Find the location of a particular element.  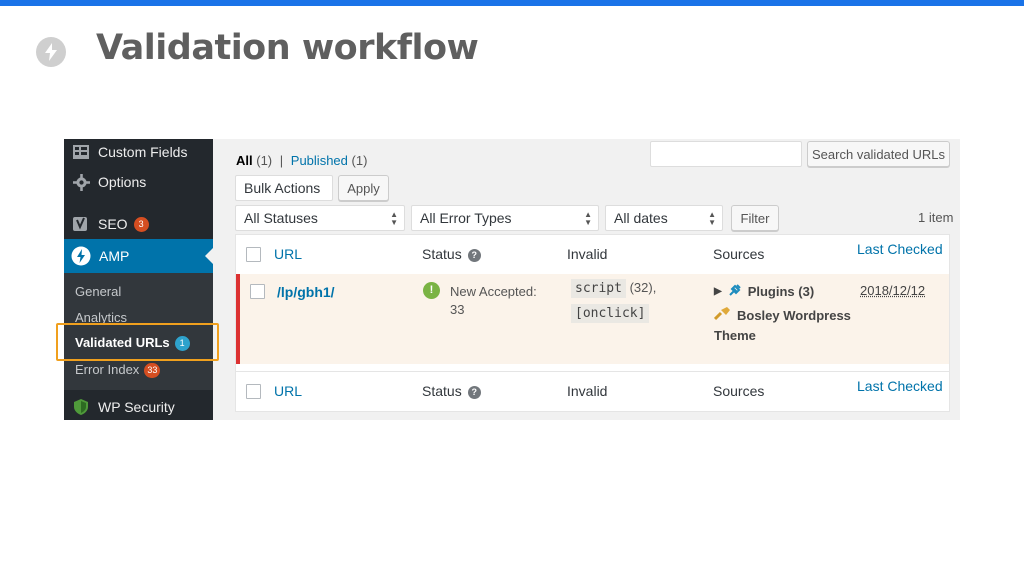

sidebar-item-seo: SEO 3 is located at coordinates (138, 224).